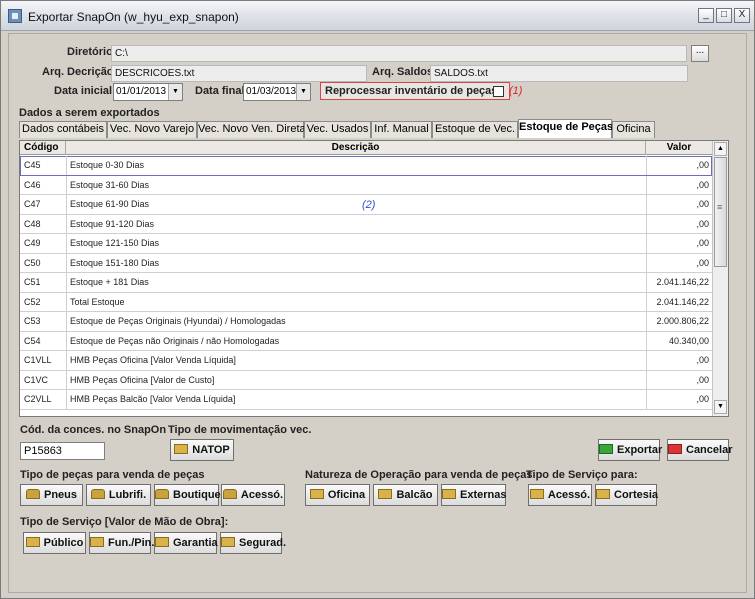 This screenshot has width=755, height=599. What do you see at coordinates (118, 495) in the screenshot?
I see `lubrifi-button: Lubrifi.` at bounding box center [118, 495].